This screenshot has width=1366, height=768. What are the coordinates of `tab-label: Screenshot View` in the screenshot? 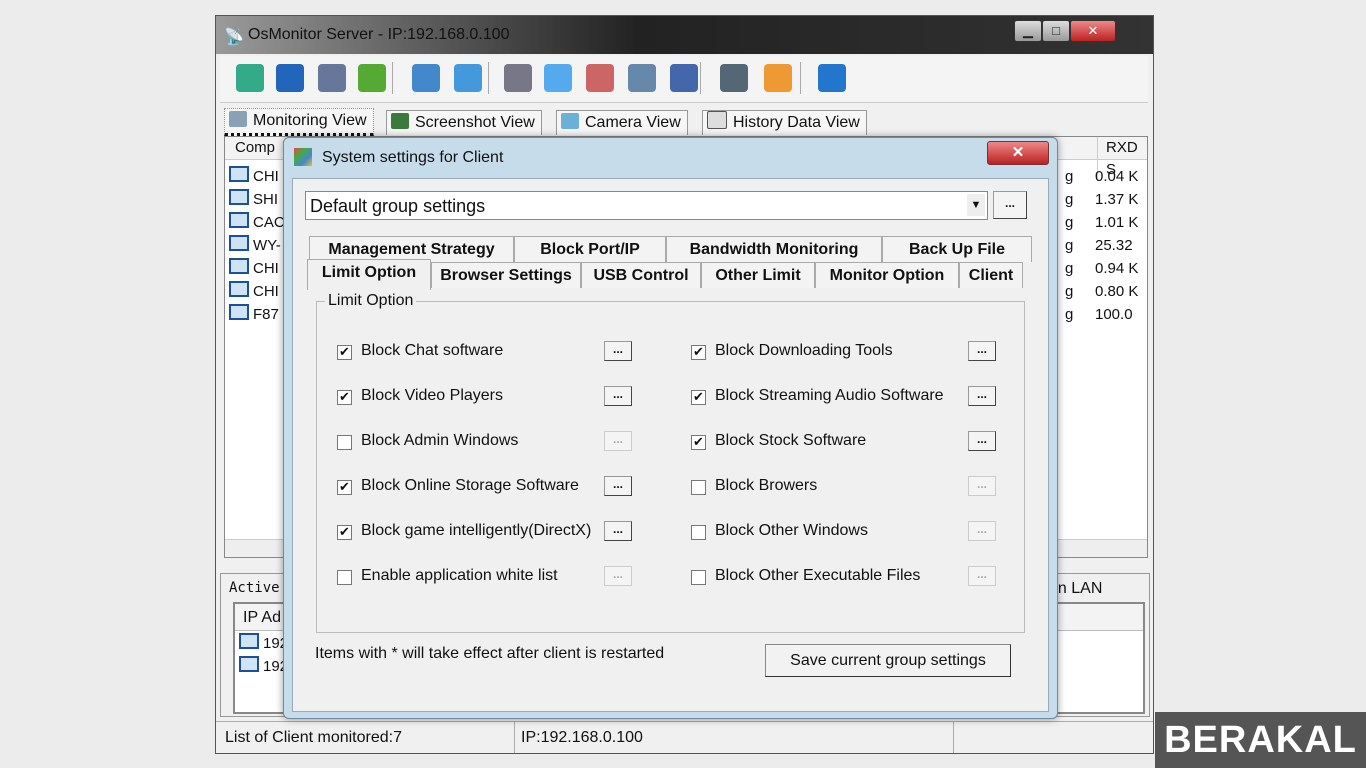 It's located at (475, 122).